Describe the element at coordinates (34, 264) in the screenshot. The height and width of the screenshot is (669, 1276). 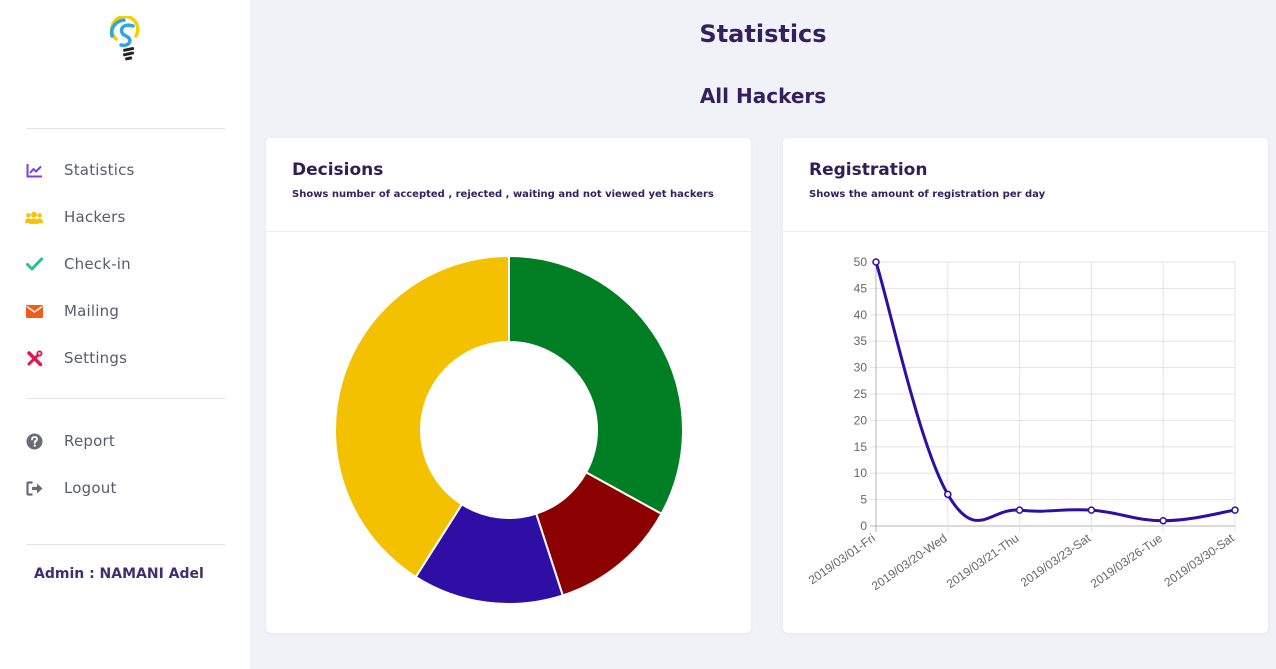
I see `check-icon` at that location.